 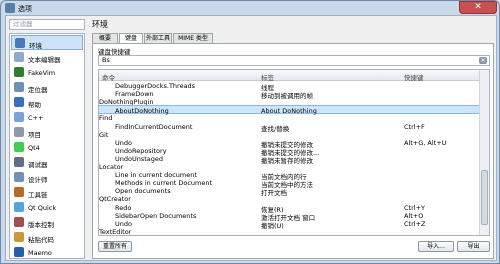 I want to click on tab: 概要, so click(x=105, y=38).